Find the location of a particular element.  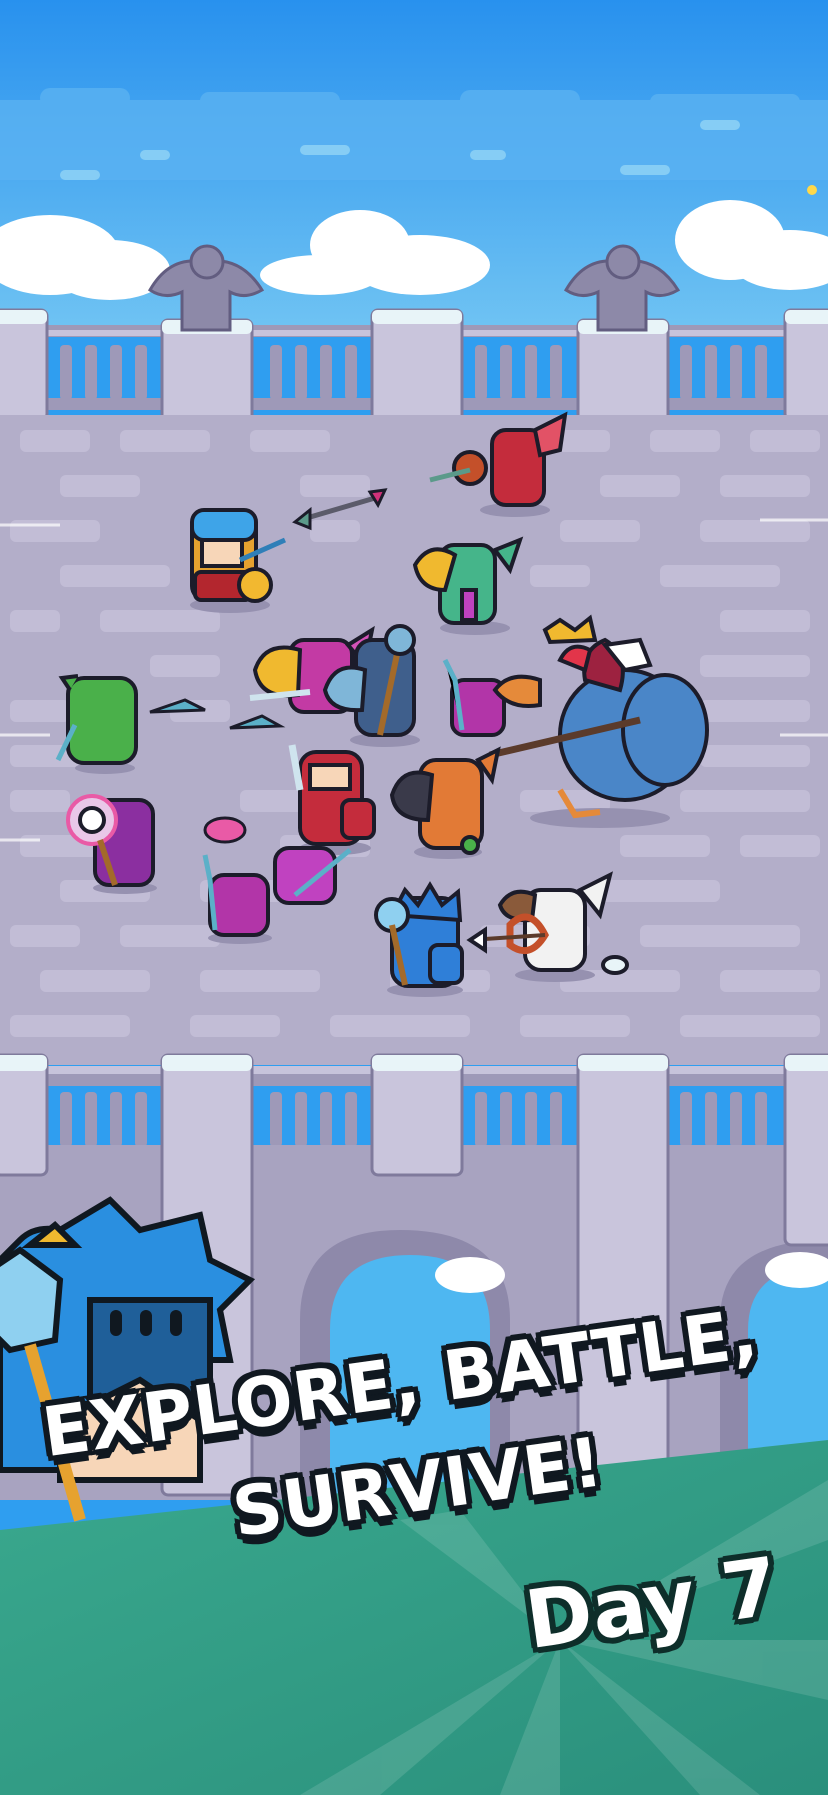

day-counter: Day 7 is located at coordinates (652, 1603).